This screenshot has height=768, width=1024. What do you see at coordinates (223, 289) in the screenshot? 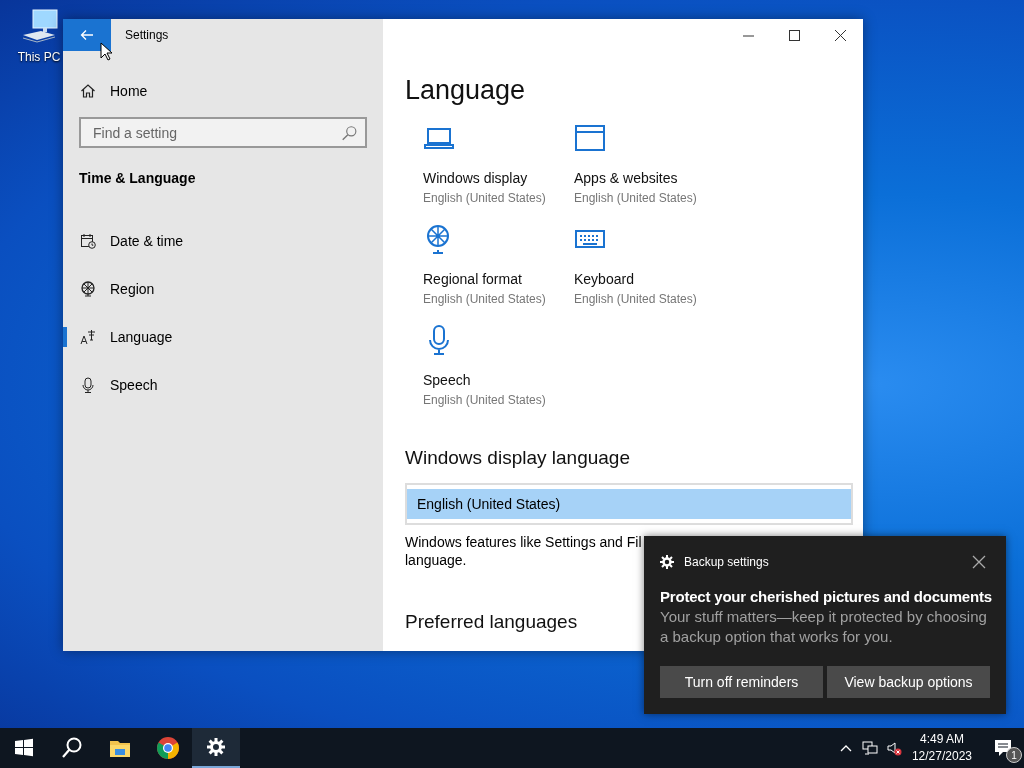
I see `nav-item: Region` at bounding box center [223, 289].